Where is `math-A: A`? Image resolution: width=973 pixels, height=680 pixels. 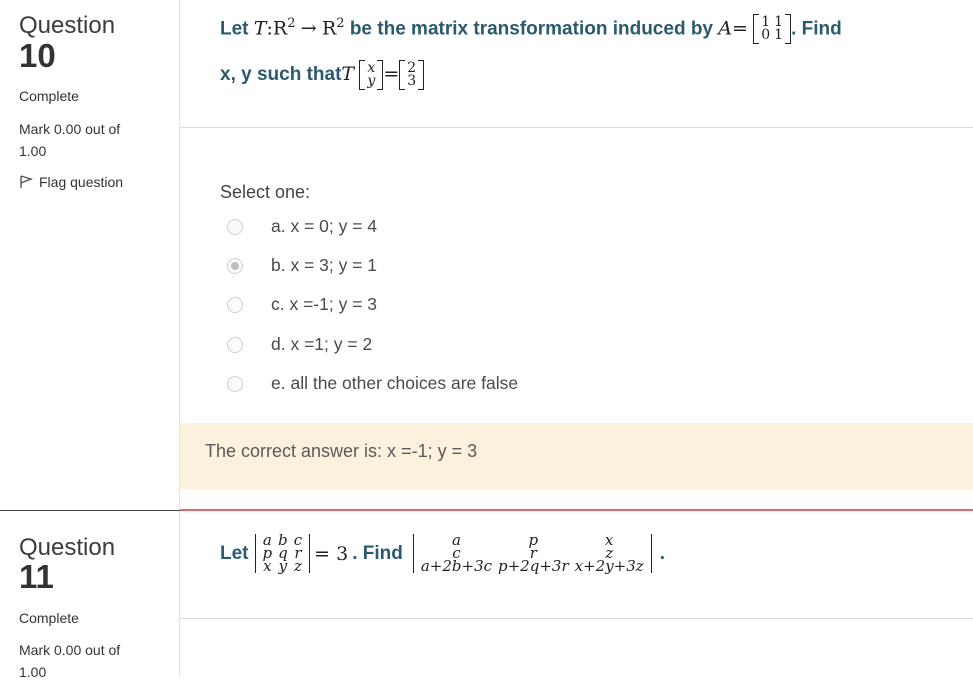 math-A: A is located at coordinates (725, 28).